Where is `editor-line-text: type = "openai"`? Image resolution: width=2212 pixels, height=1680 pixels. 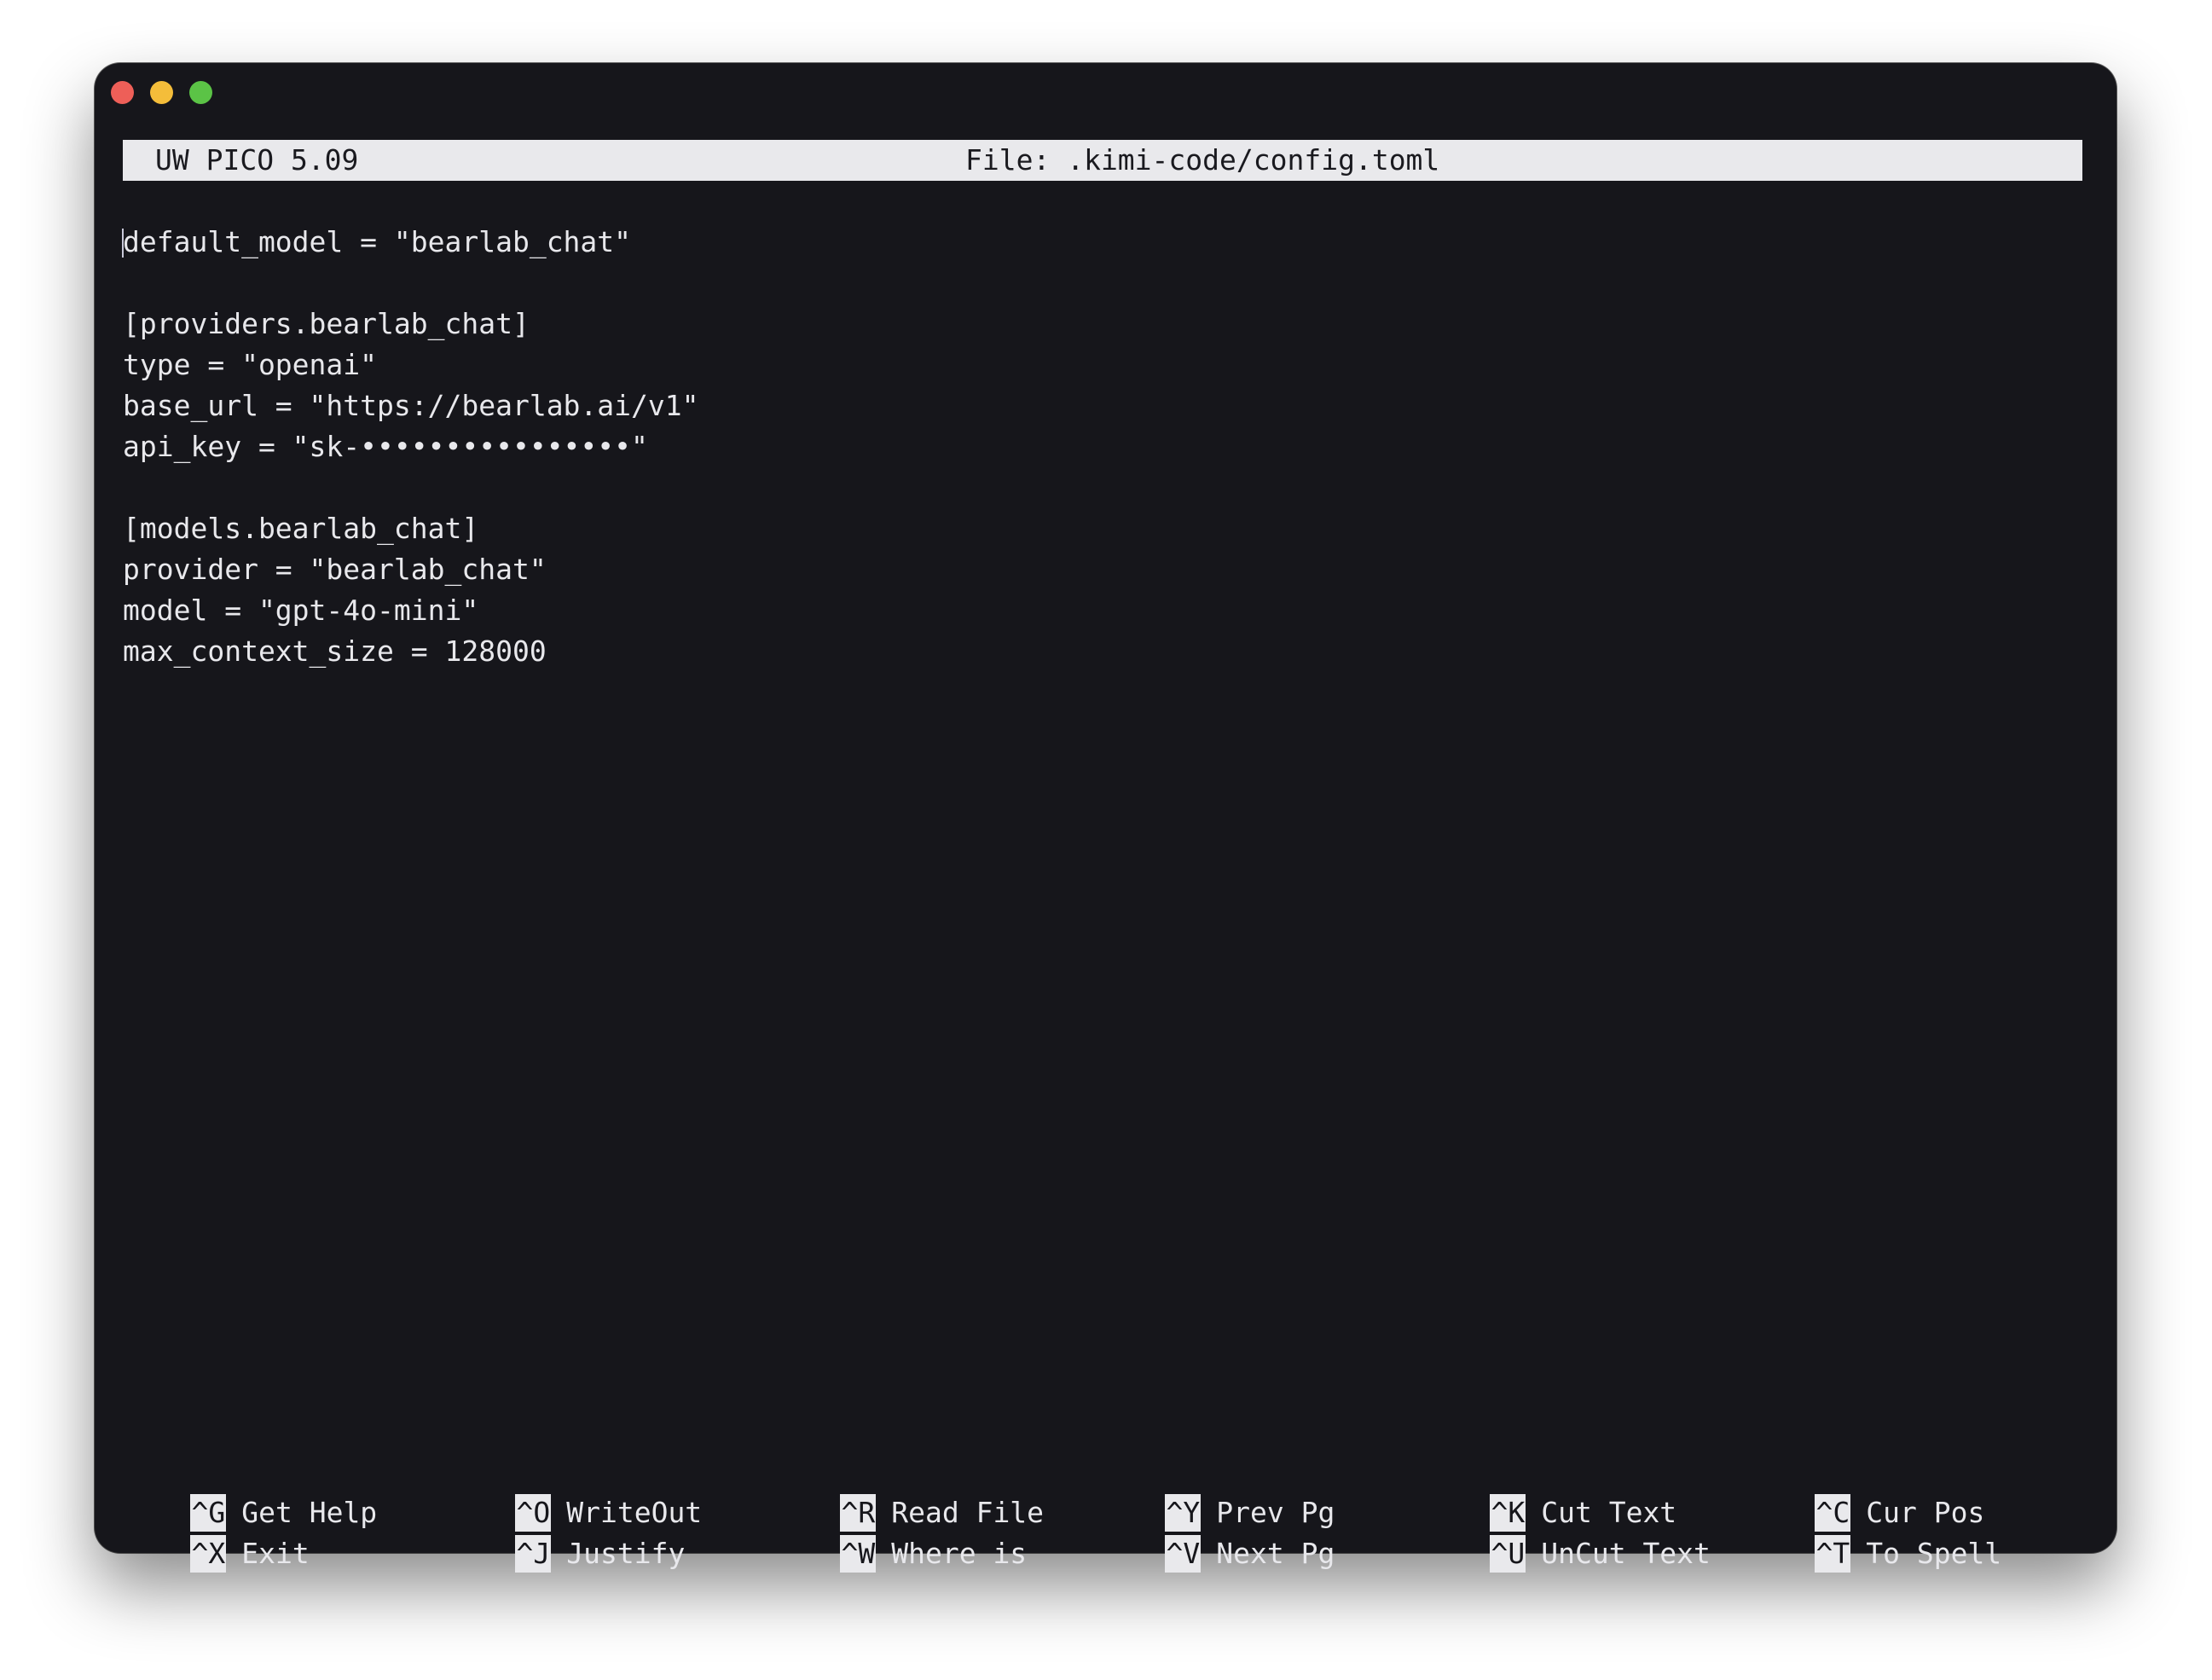 editor-line-text: type = "openai" is located at coordinates (251, 365).